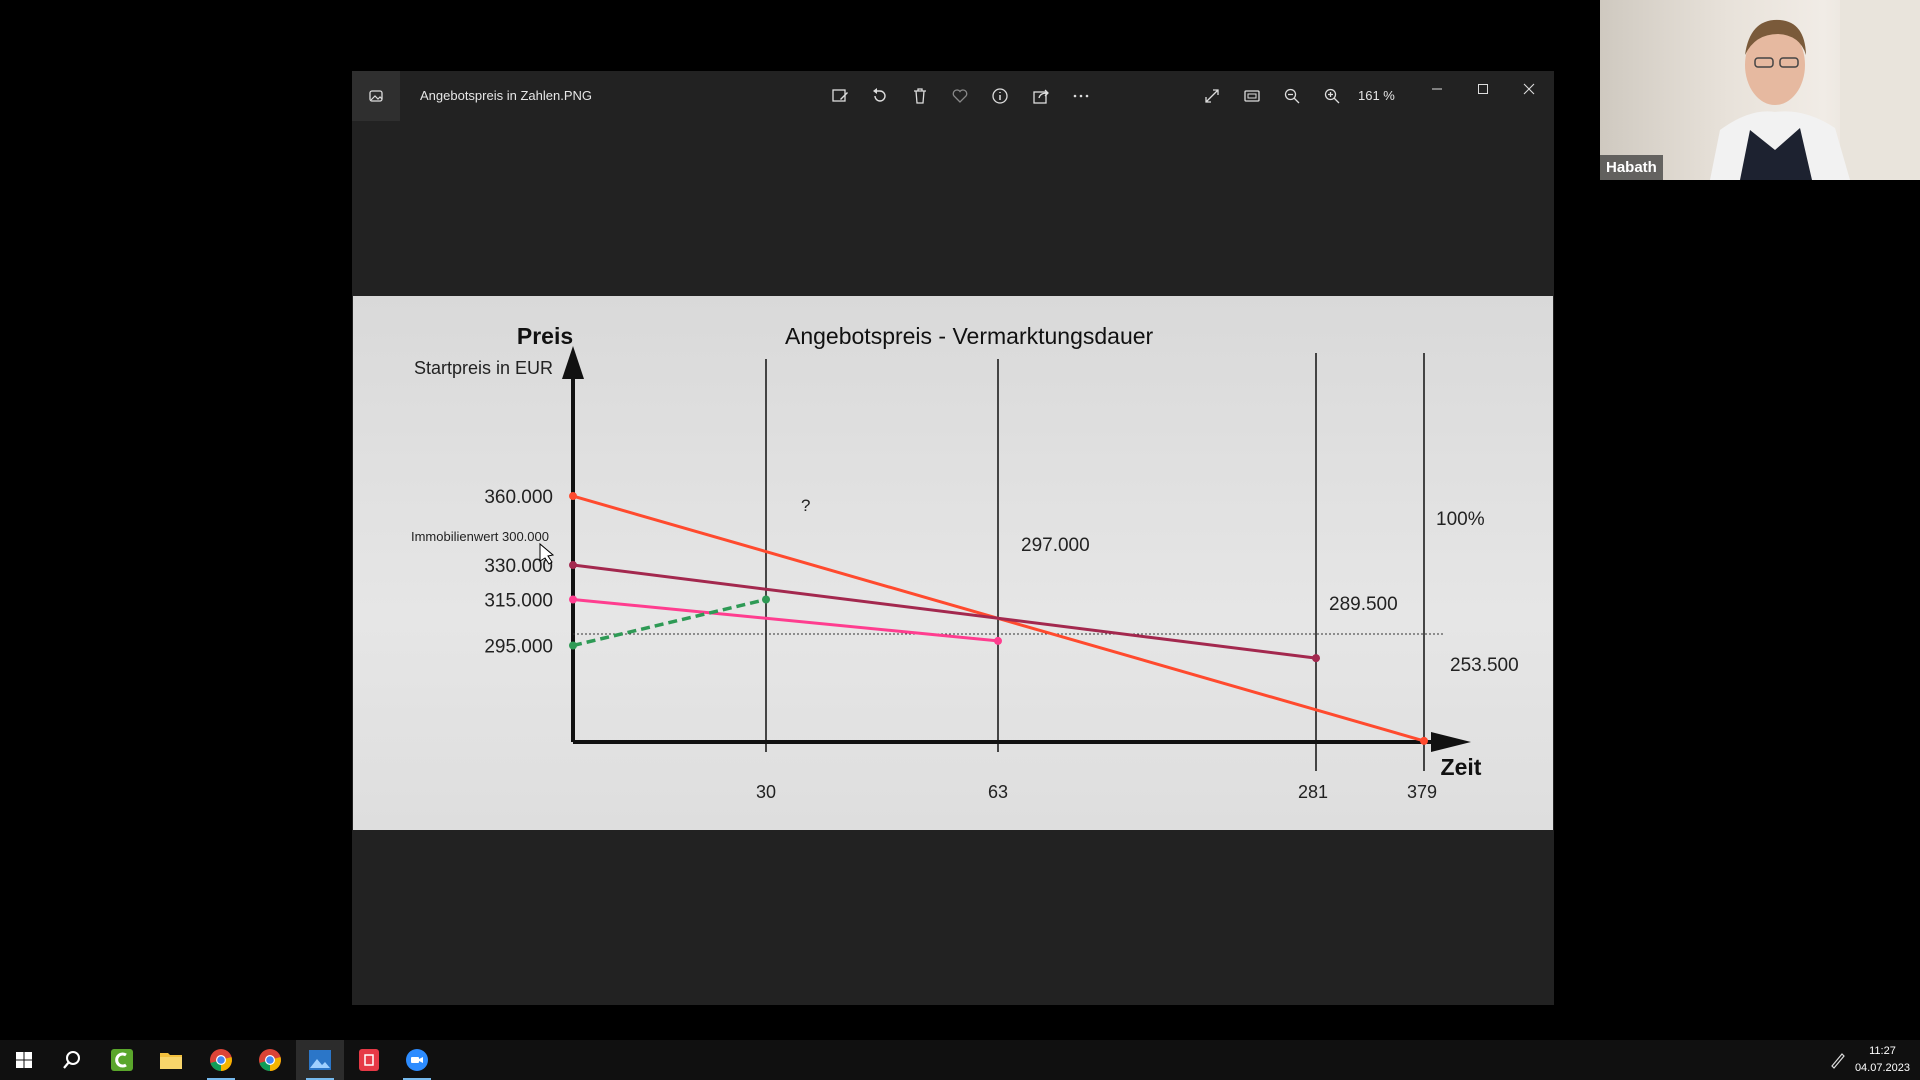  Describe the element at coordinates (1460, 519) in the screenshot. I see `reference-percent-label: 100%` at that location.